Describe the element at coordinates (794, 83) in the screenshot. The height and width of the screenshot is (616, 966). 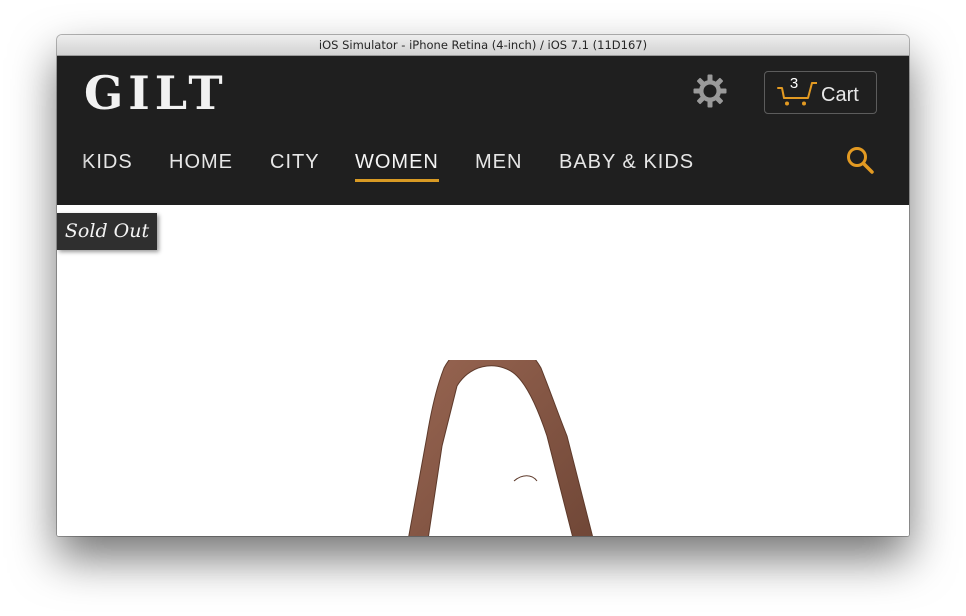
I see `cart-count: 3` at that location.